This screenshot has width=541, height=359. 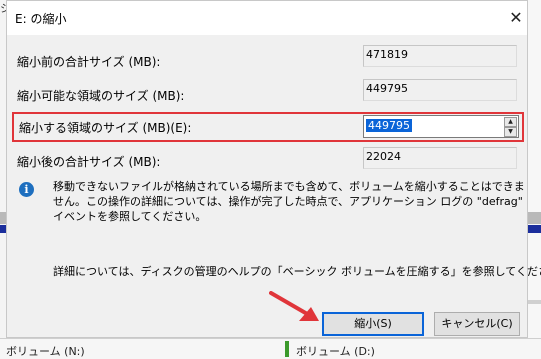 I want to click on background-disk-band-right, so click(x=534, y=218).